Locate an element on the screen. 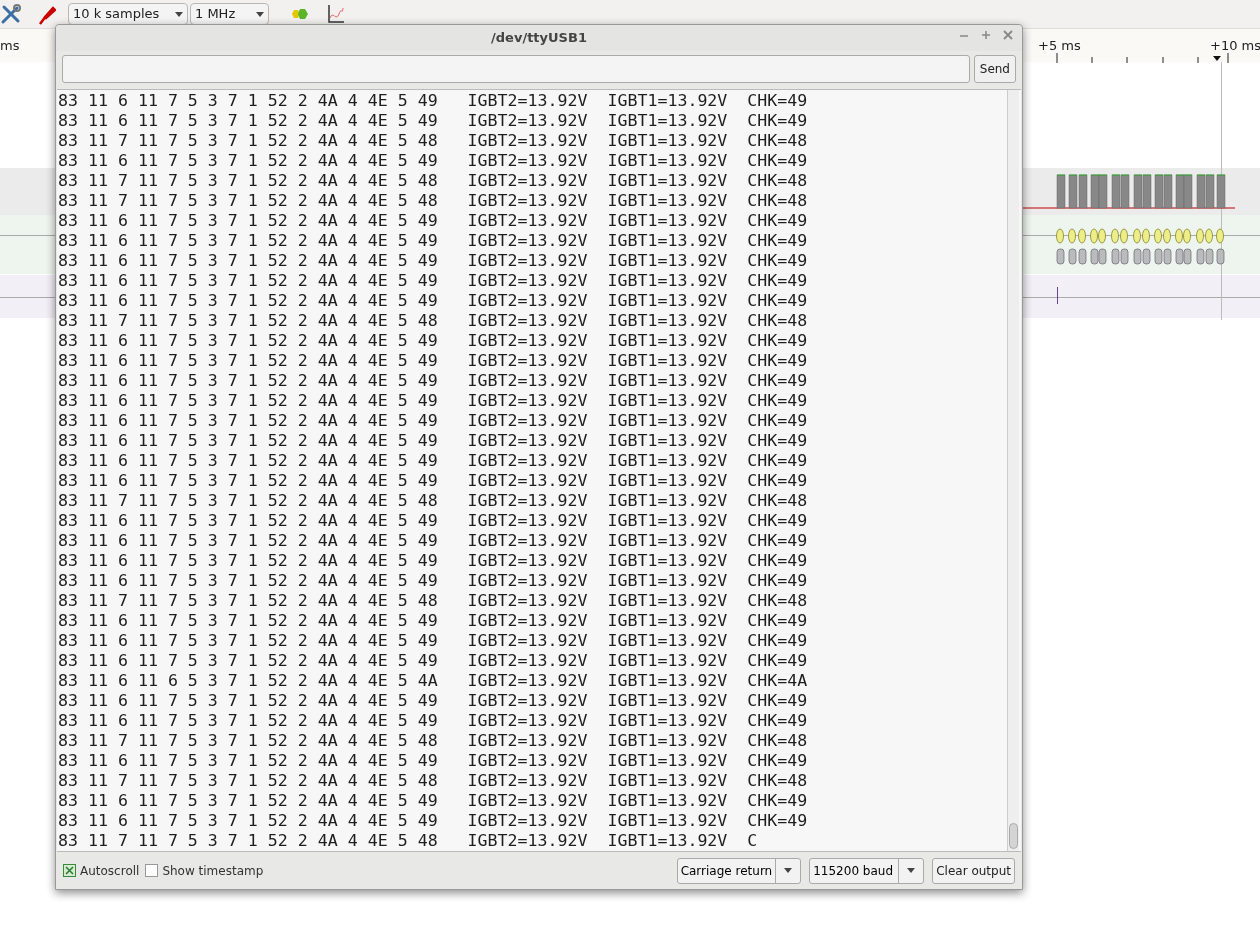 The image size is (1260, 932). checkbox-label: Autoscroll is located at coordinates (110, 871).